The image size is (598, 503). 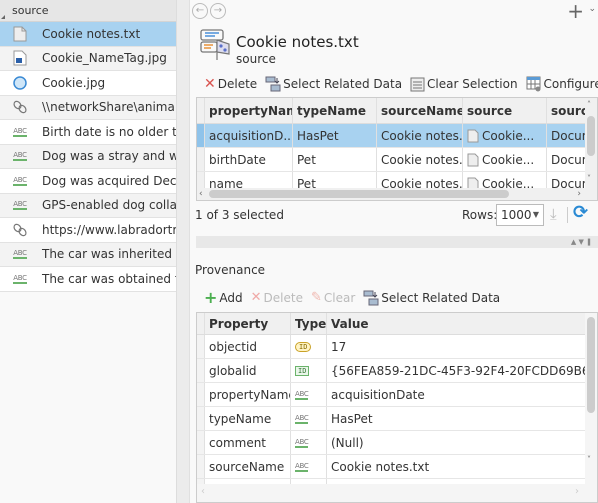 What do you see at coordinates (397, 493) in the screenshot?
I see `provenance-horizontal-scrollbar: ‹ ›` at bounding box center [397, 493].